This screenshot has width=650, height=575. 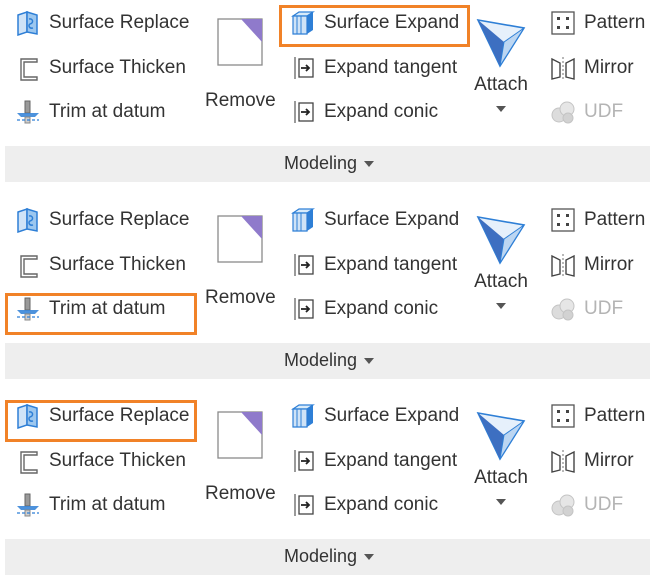 I want to click on attach-icon, so click(x=501, y=242).